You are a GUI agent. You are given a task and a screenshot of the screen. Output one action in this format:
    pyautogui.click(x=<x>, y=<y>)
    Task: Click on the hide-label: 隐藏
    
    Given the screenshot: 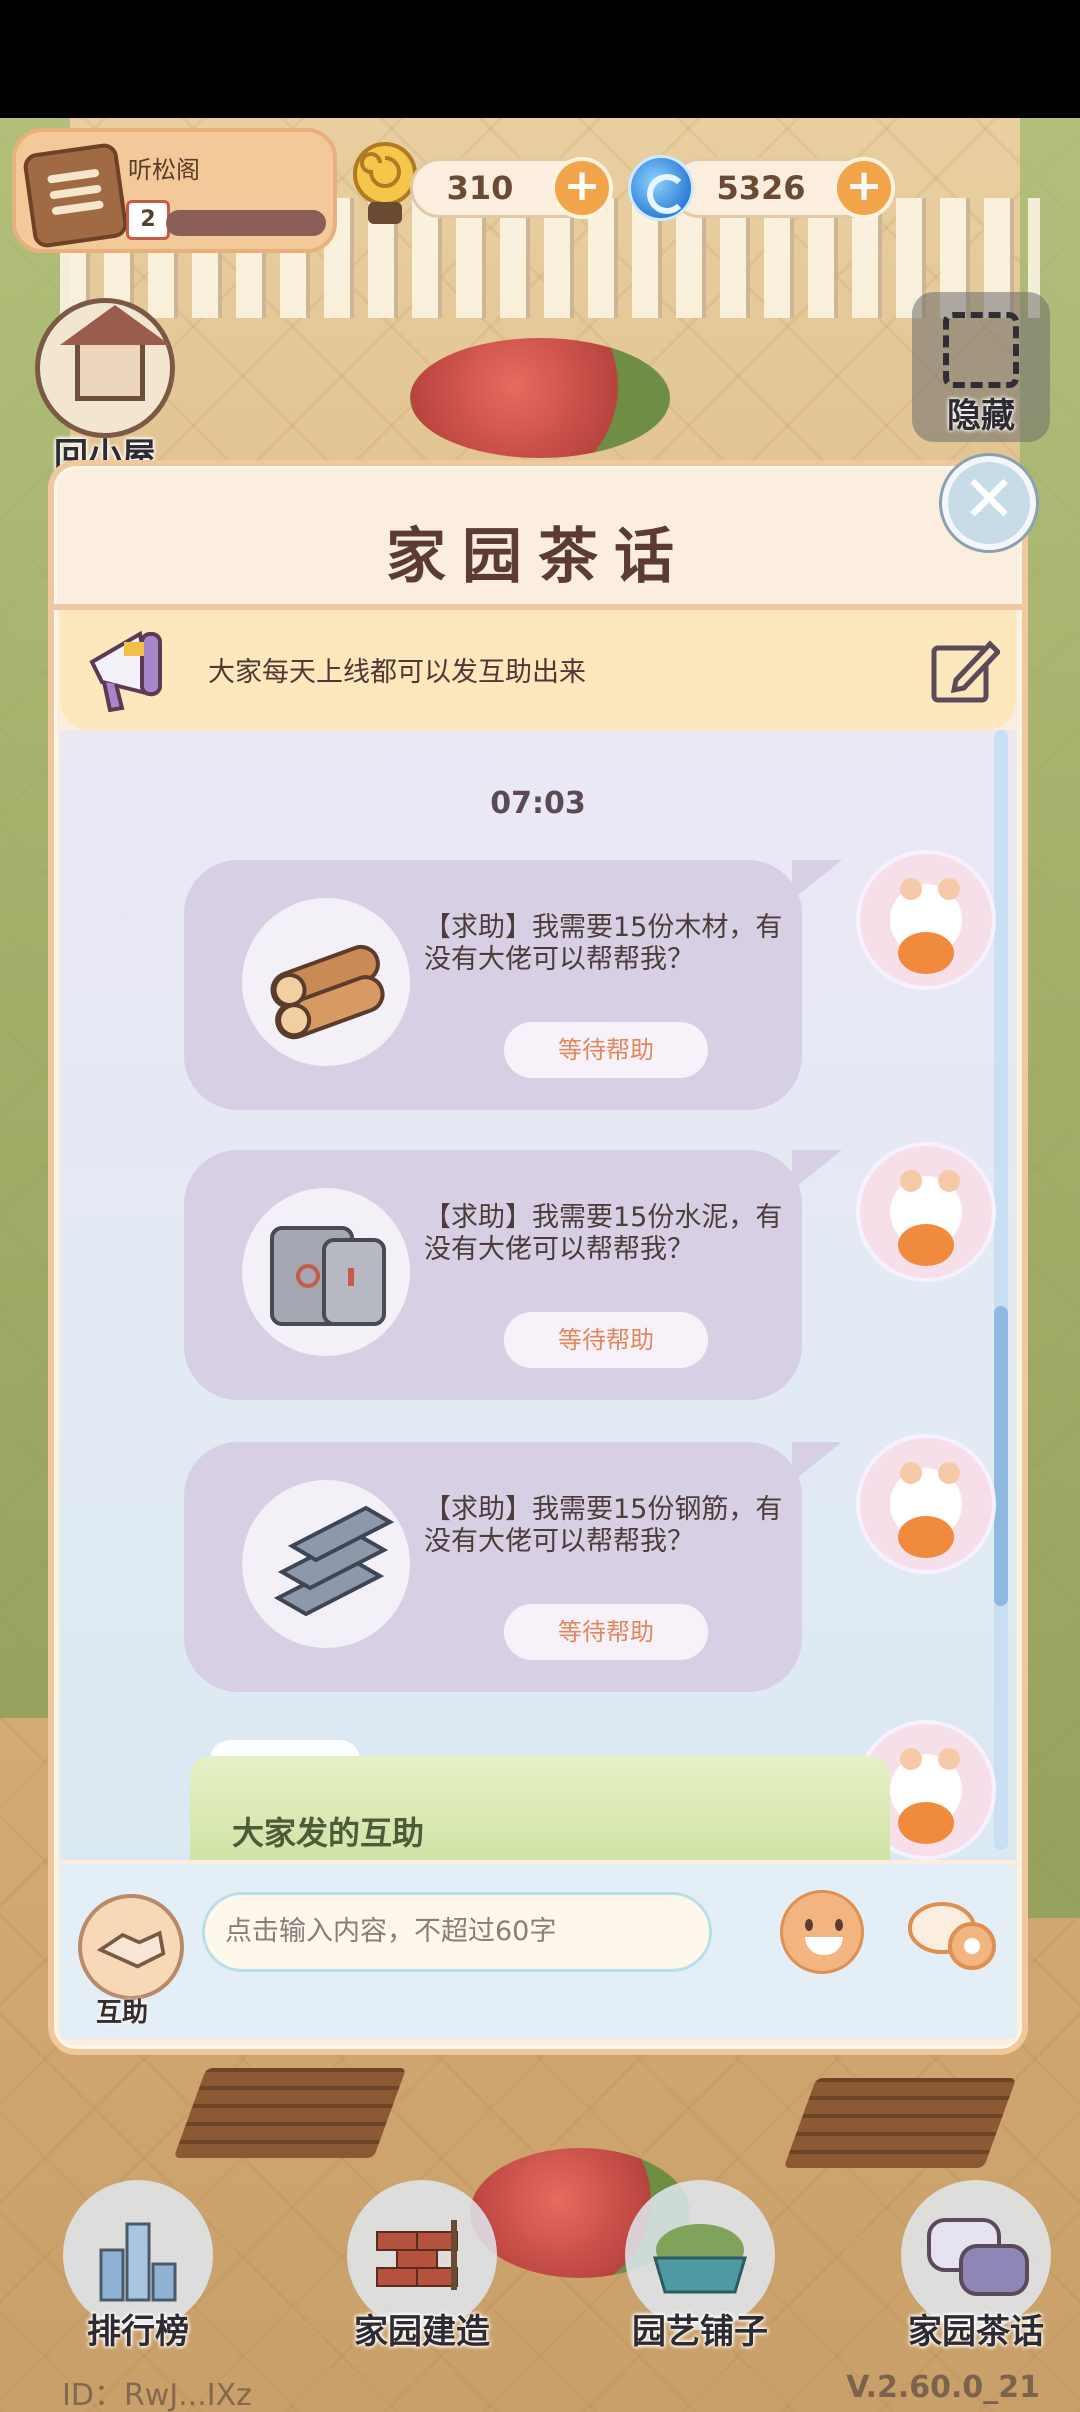 What is the action you would take?
    pyautogui.click(x=981, y=416)
    